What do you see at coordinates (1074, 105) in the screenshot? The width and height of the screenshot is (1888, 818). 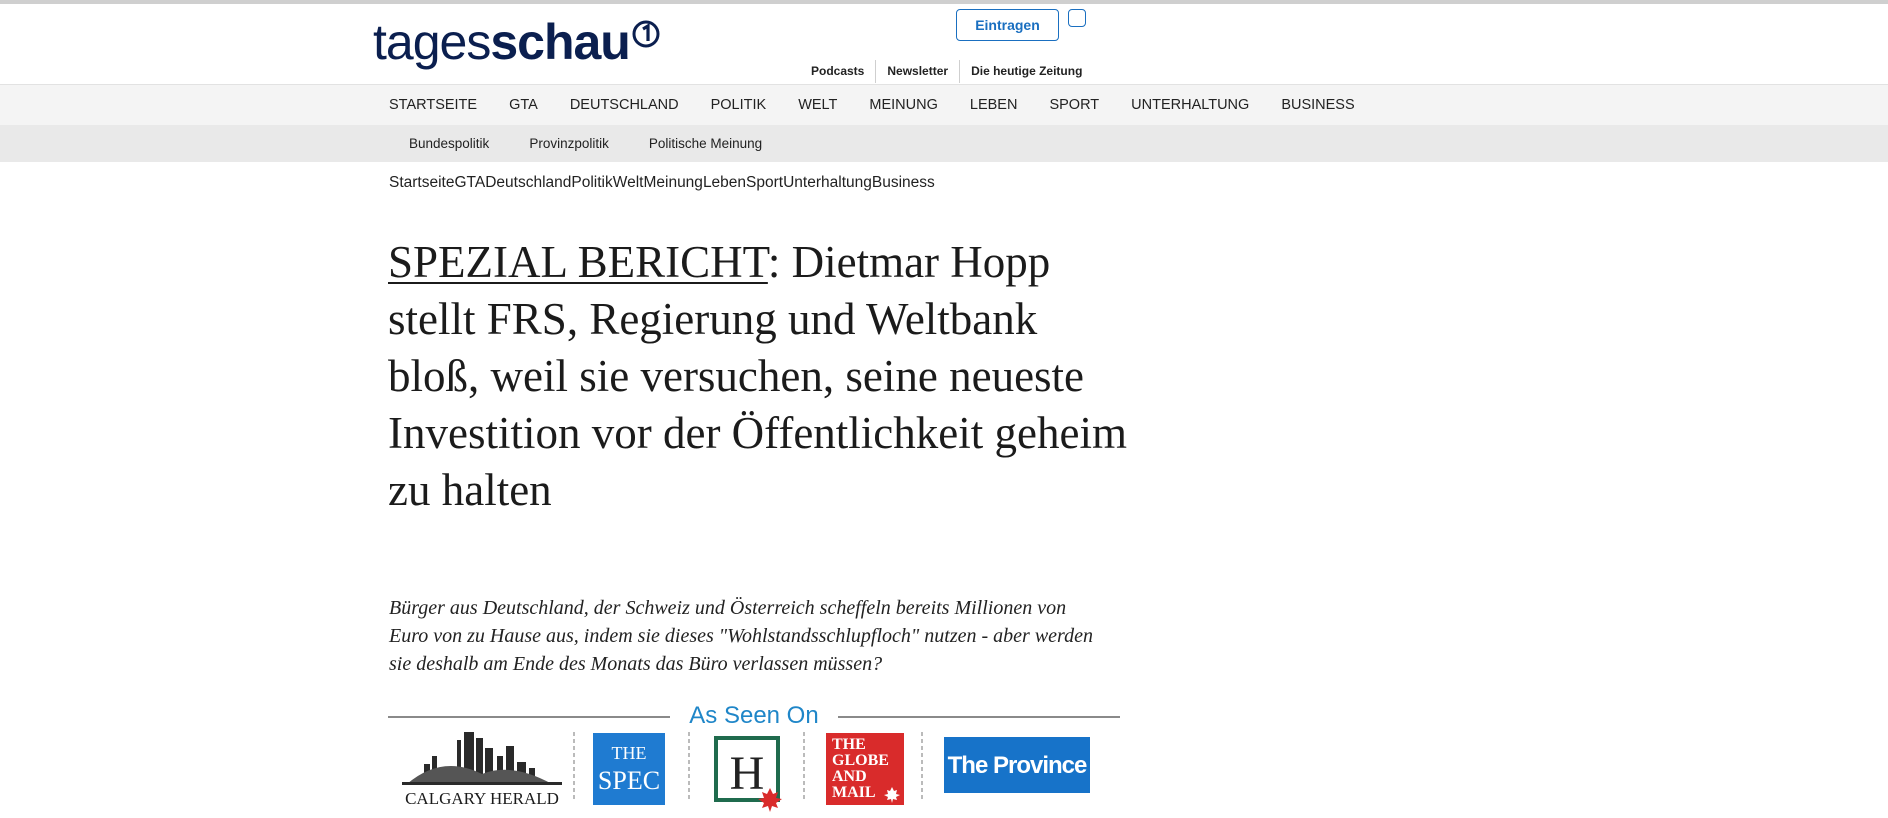 I see `nav-item-sport: SPORT` at bounding box center [1074, 105].